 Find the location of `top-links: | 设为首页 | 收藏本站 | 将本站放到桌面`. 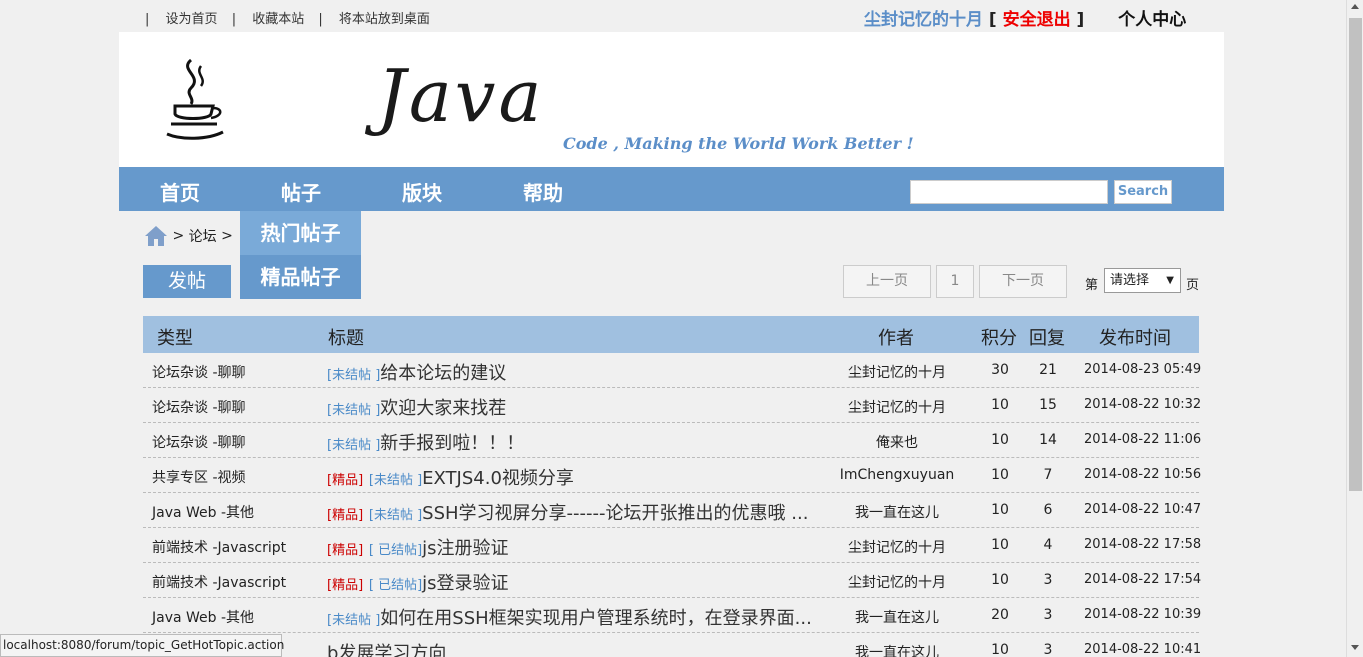

top-links: | 设为首页 | 收藏本站 | 将本站放到桌面 is located at coordinates (287, 19).